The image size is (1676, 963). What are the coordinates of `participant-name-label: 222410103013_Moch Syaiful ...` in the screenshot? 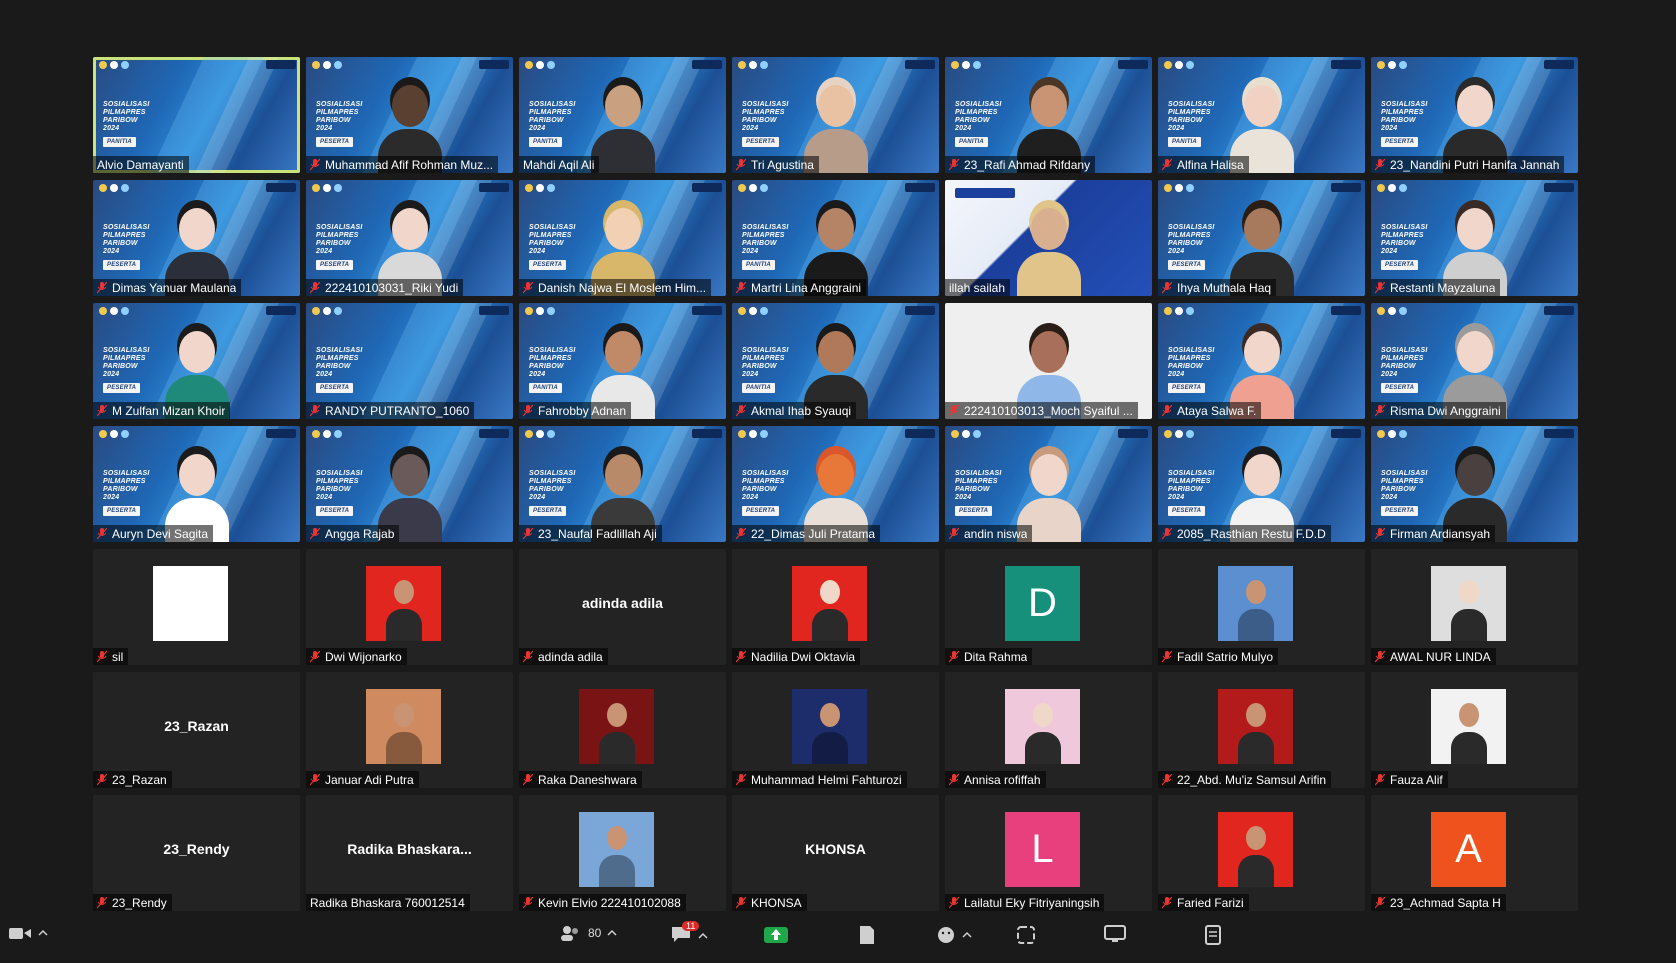 It's located at (1041, 410).